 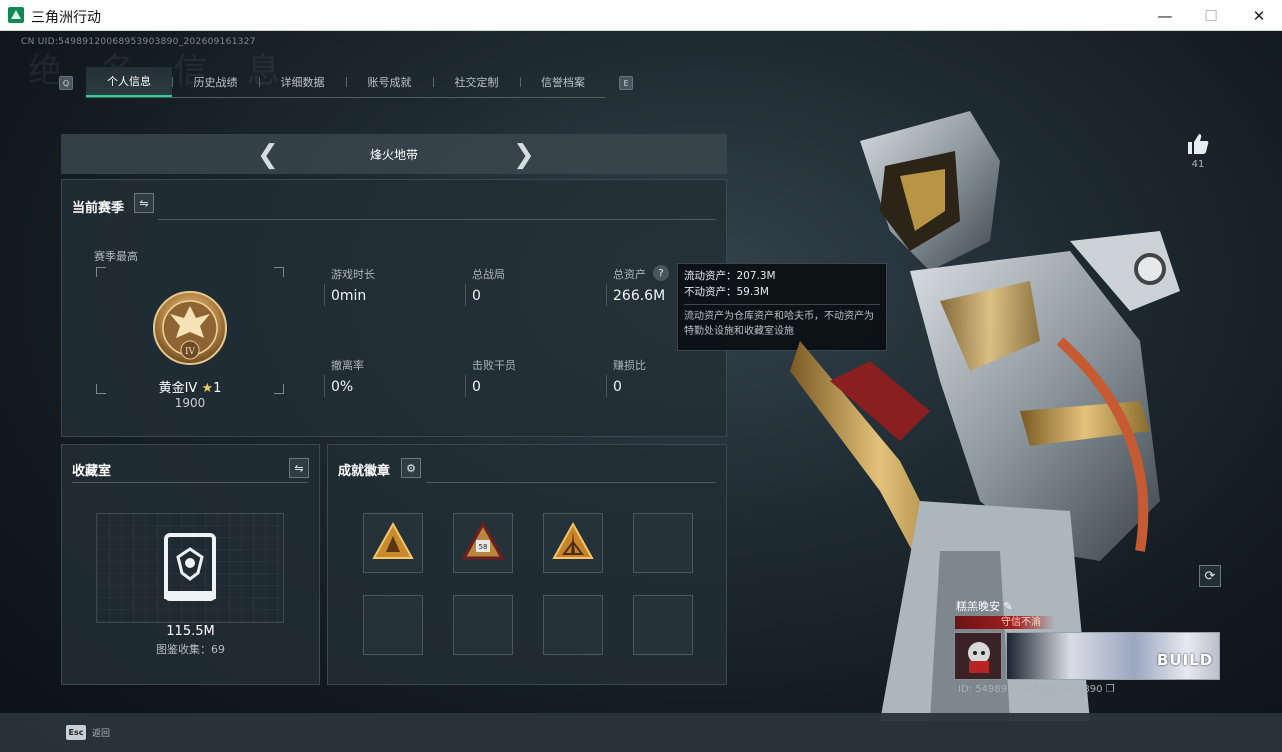 I want to click on rank-name: 黄金IV, so click(x=178, y=388).